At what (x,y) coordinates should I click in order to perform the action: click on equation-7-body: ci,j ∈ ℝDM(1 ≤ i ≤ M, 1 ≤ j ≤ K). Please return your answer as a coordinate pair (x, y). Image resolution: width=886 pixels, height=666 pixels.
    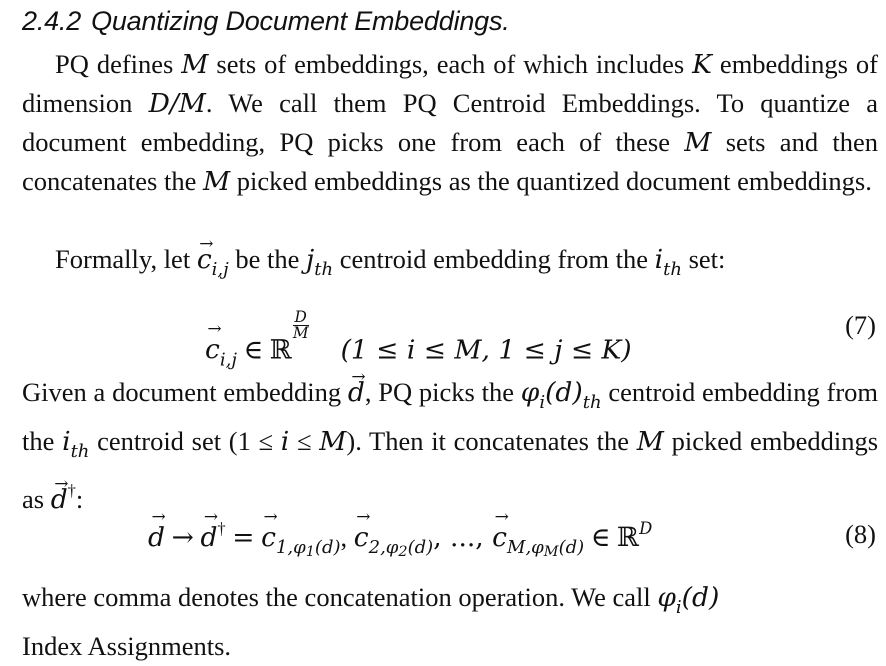
    Looking at the image, I should click on (418, 339).